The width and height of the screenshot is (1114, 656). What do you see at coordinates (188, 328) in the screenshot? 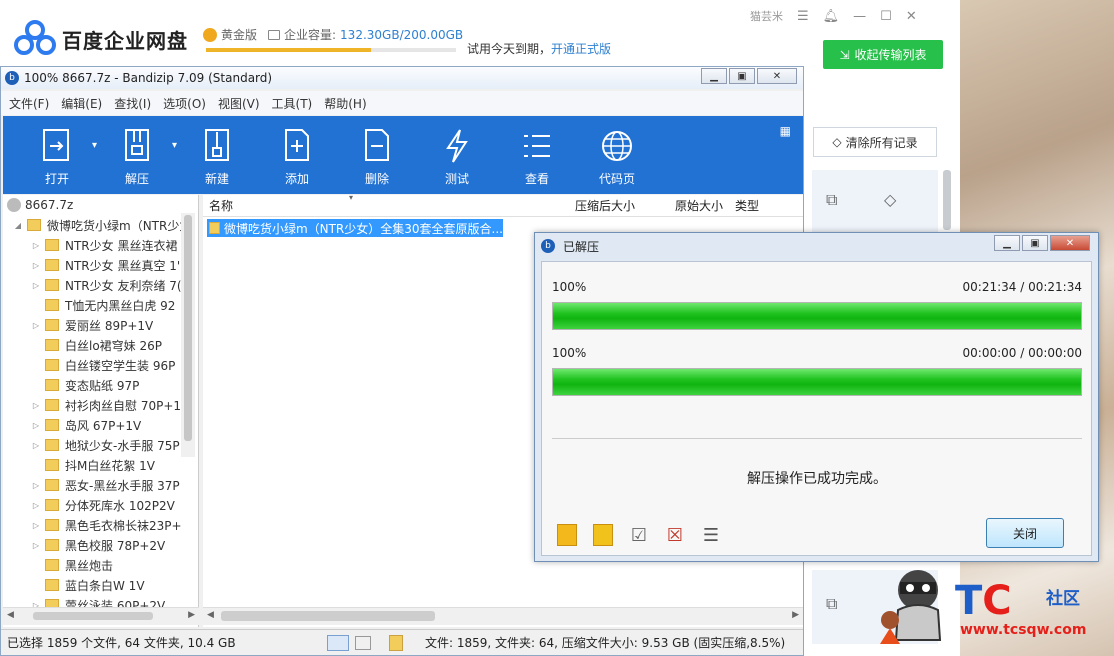
I see `tree-scrollbar-thumb` at bounding box center [188, 328].